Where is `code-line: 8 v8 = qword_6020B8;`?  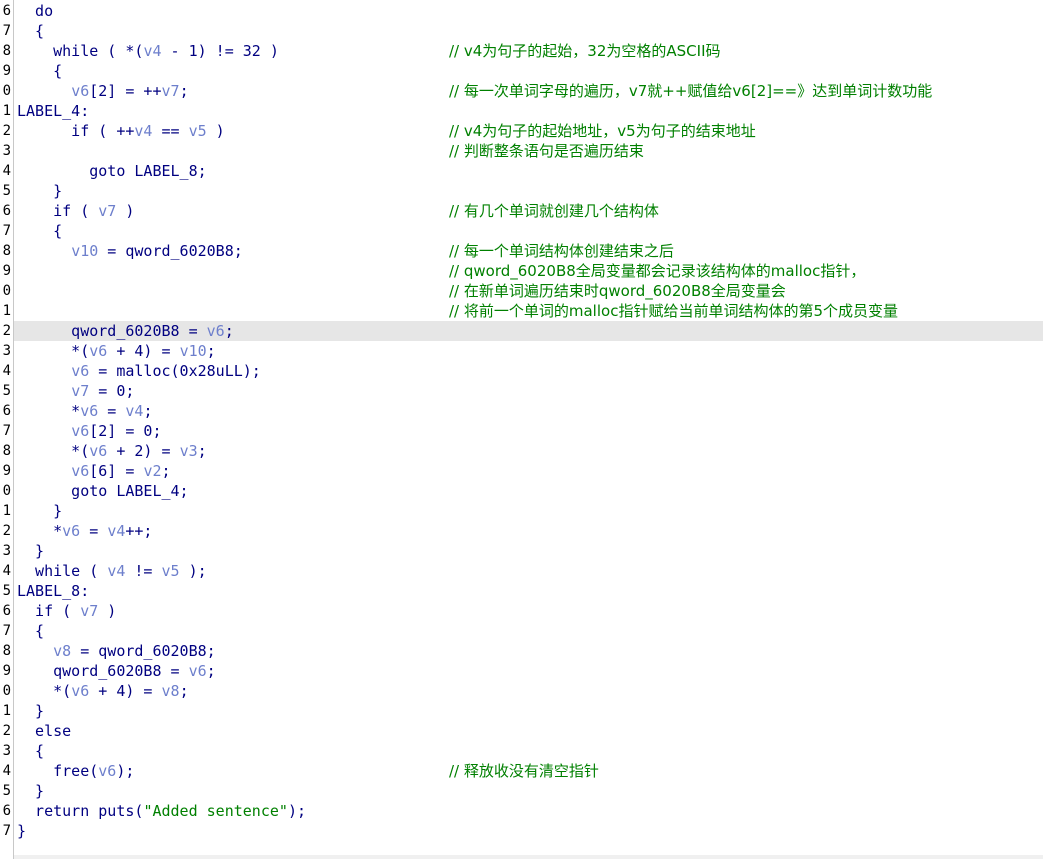
code-line: 8 v8 = qword_6020B8; is located at coordinates (521, 651).